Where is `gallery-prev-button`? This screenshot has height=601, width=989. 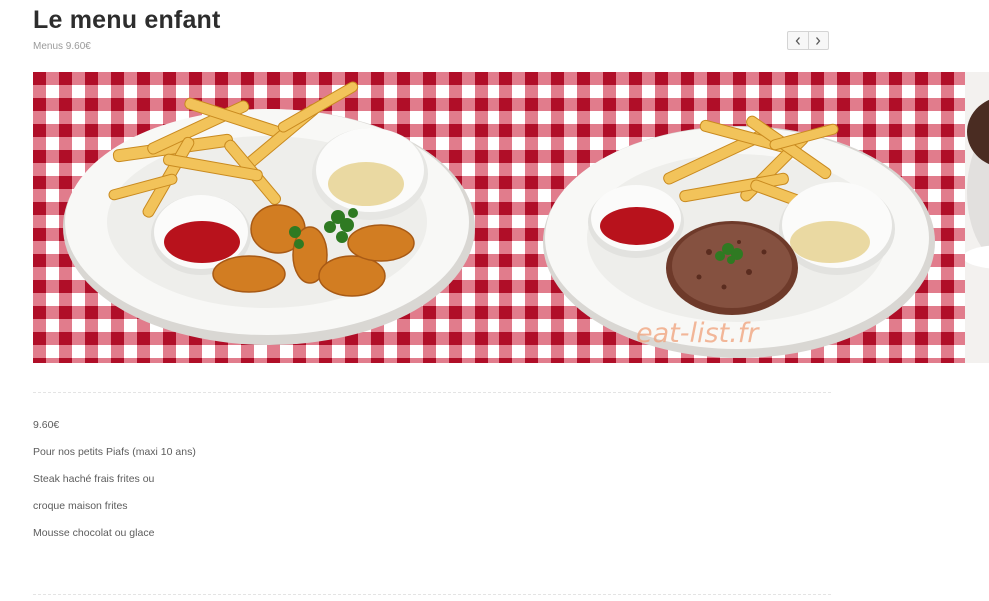 gallery-prev-button is located at coordinates (798, 40).